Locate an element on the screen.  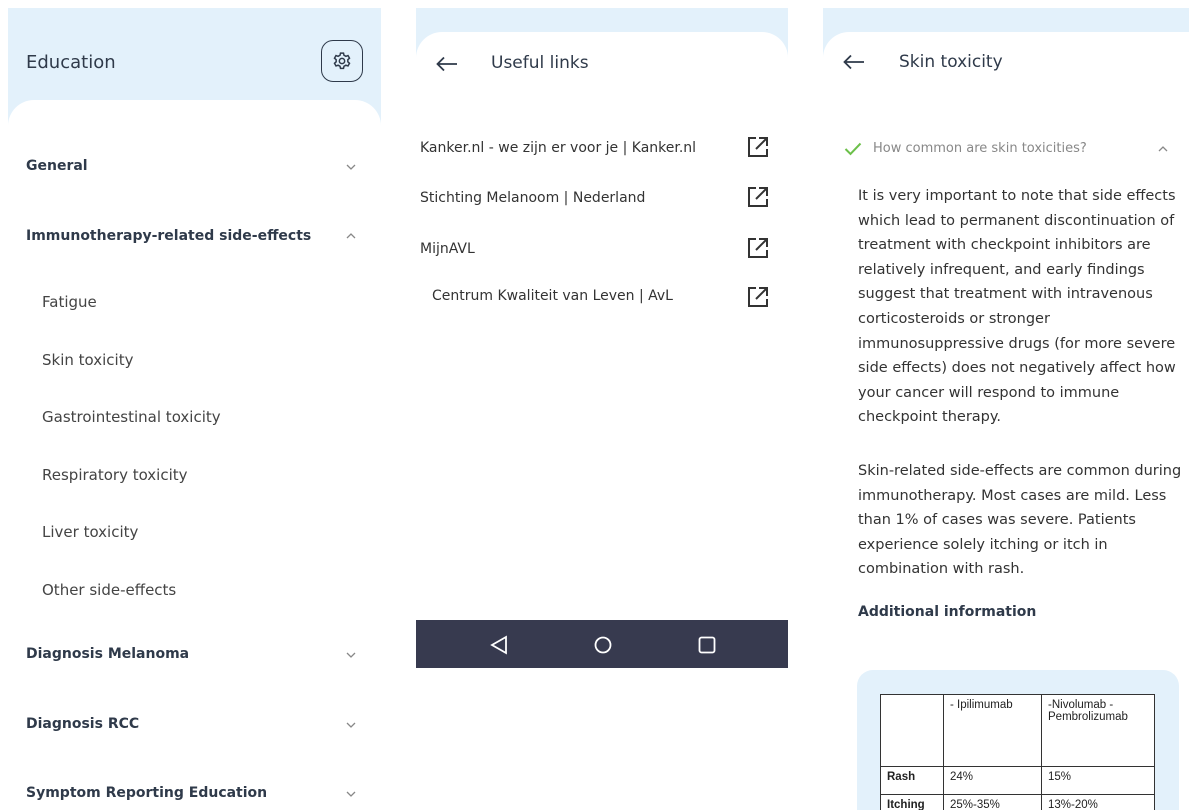
item-gastrointestinal-toxicity: Gastrointestinal toxicity is located at coordinates (131, 417).